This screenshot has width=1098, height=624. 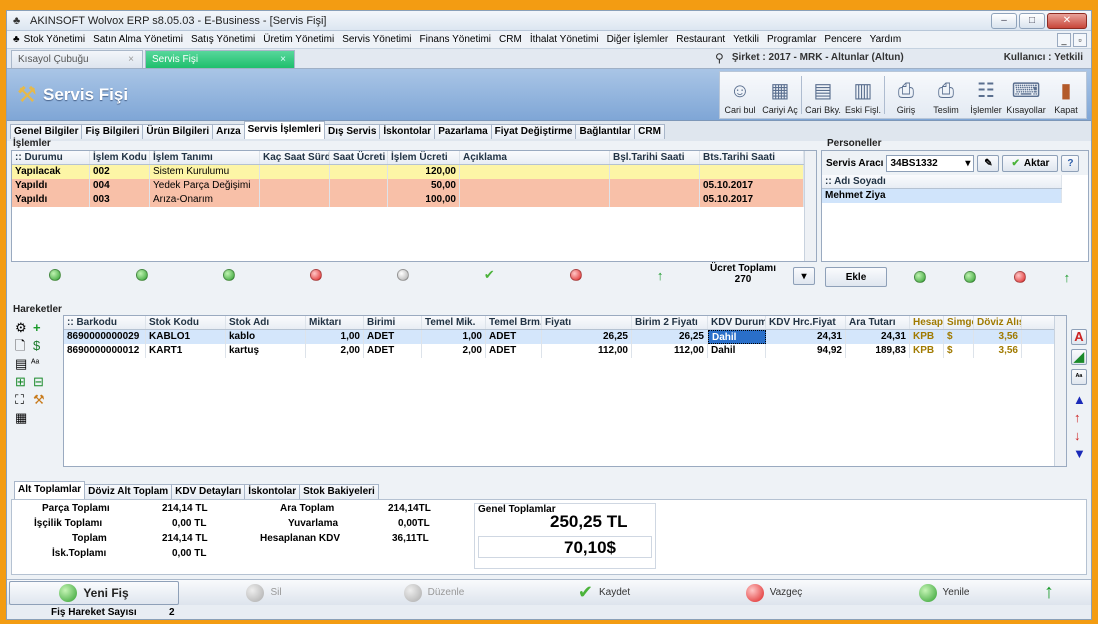 What do you see at coordinates (959, 322) in the screenshot?
I see `col-simge: Simge` at bounding box center [959, 322].